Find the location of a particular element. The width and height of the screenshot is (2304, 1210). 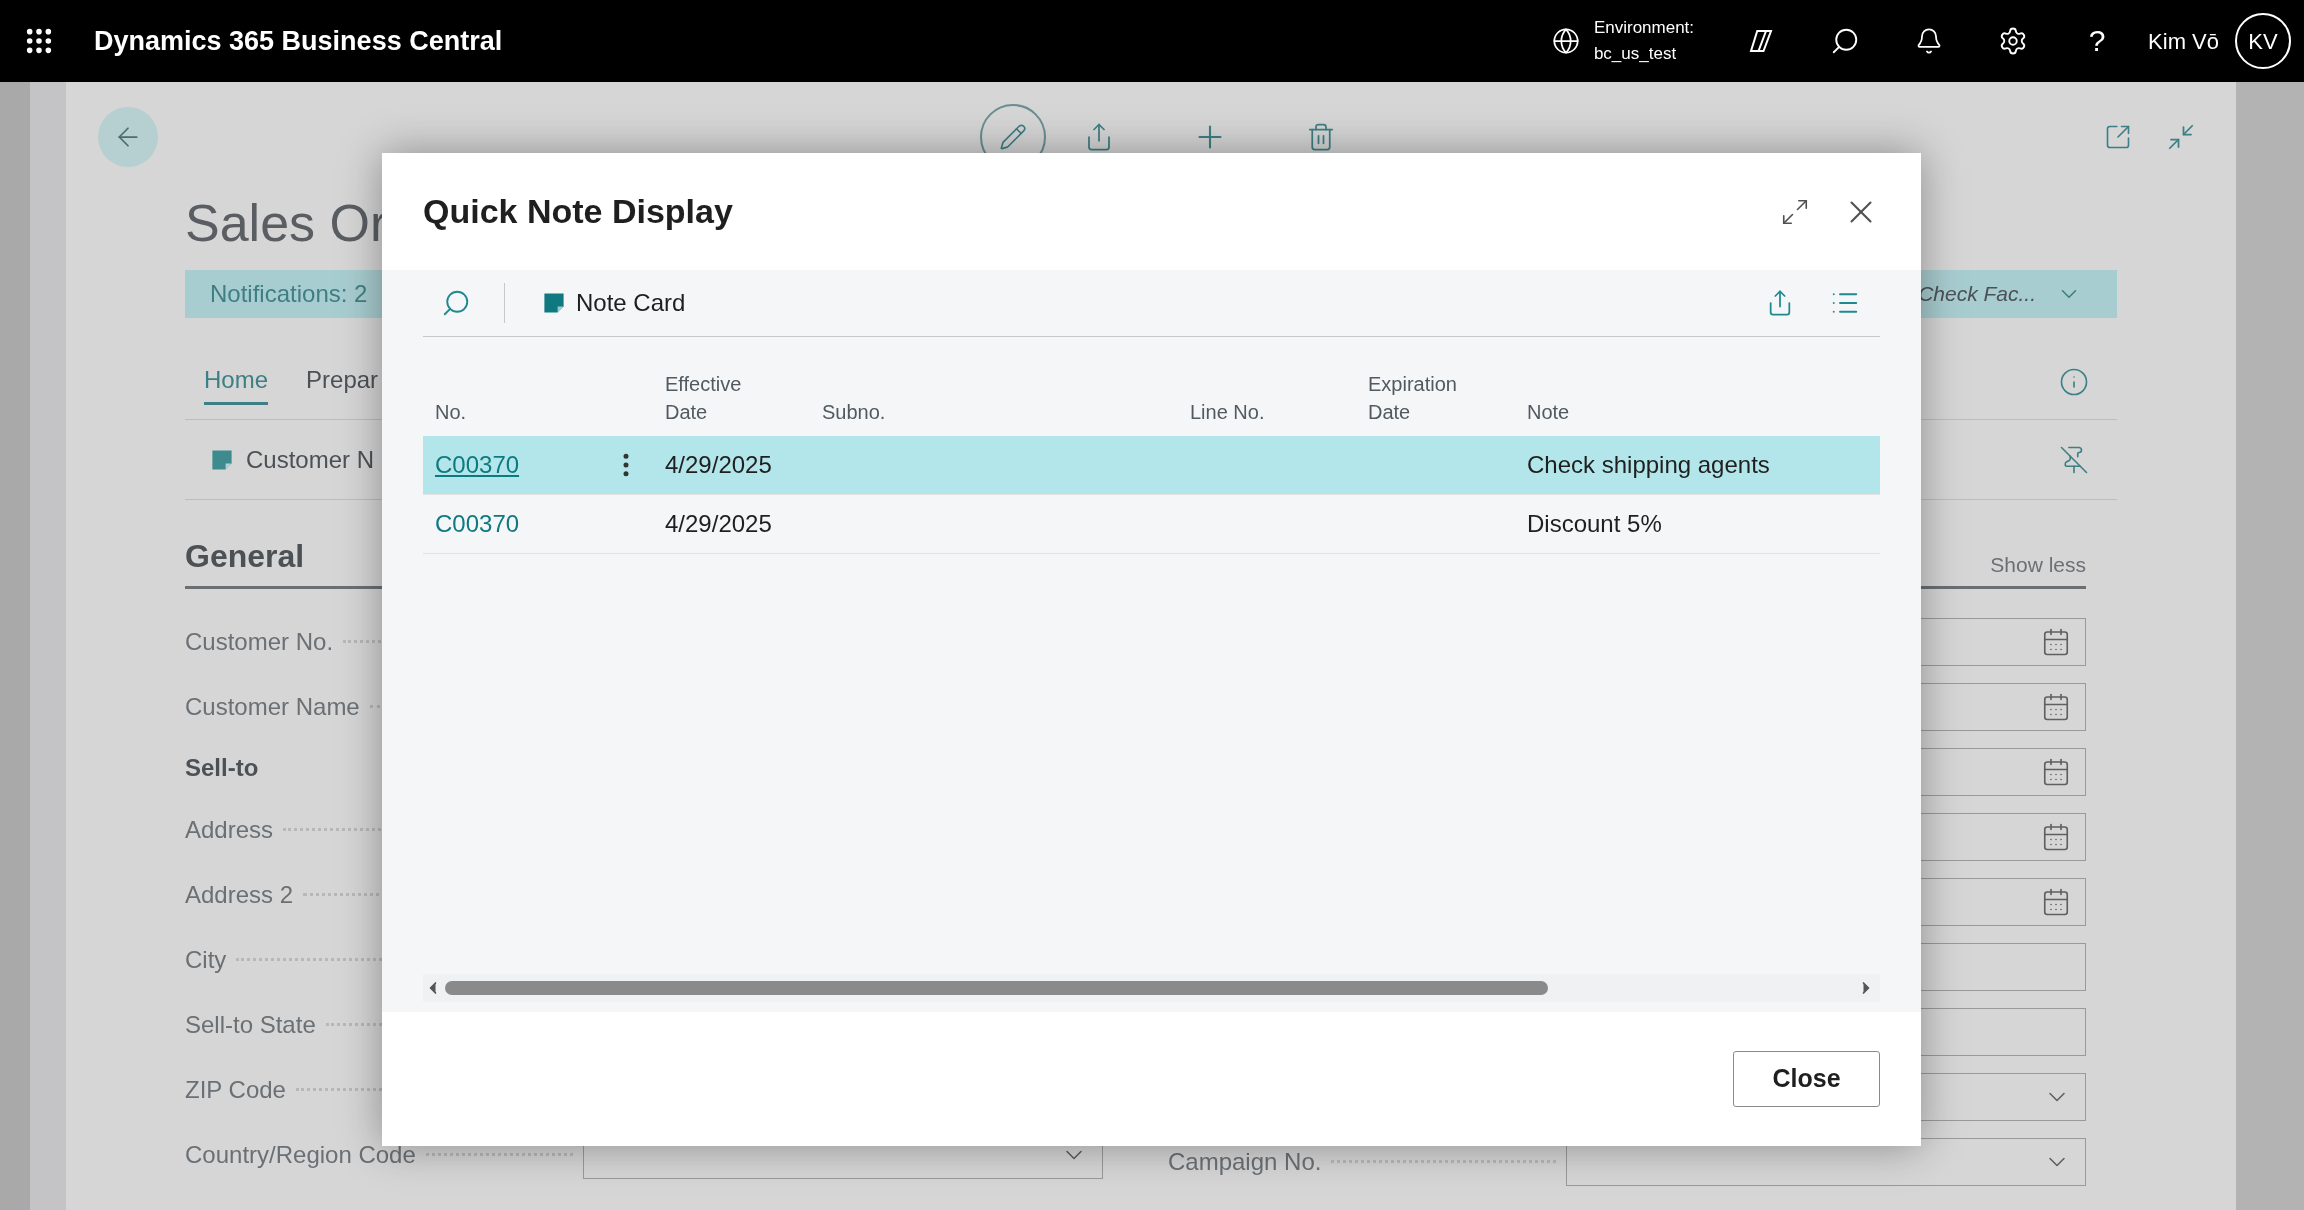

column-header: No. is located at coordinates (485, 412).